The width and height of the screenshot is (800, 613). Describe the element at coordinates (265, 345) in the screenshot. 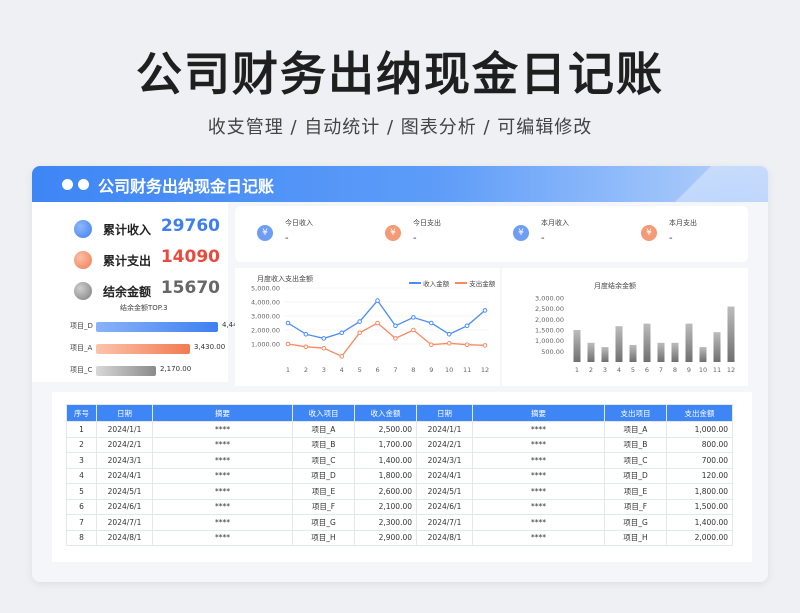

I see `y-tick-label: 1,000.00` at that location.